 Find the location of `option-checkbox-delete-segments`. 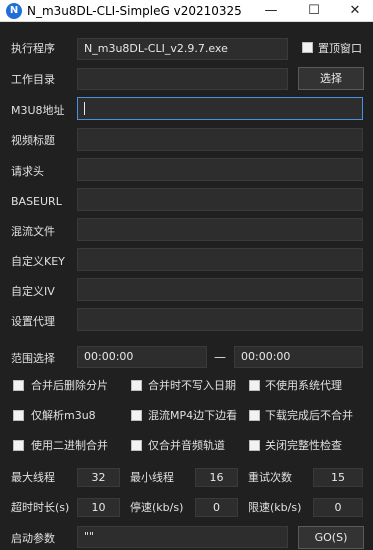

option-checkbox-delete-segments is located at coordinates (18, 385).